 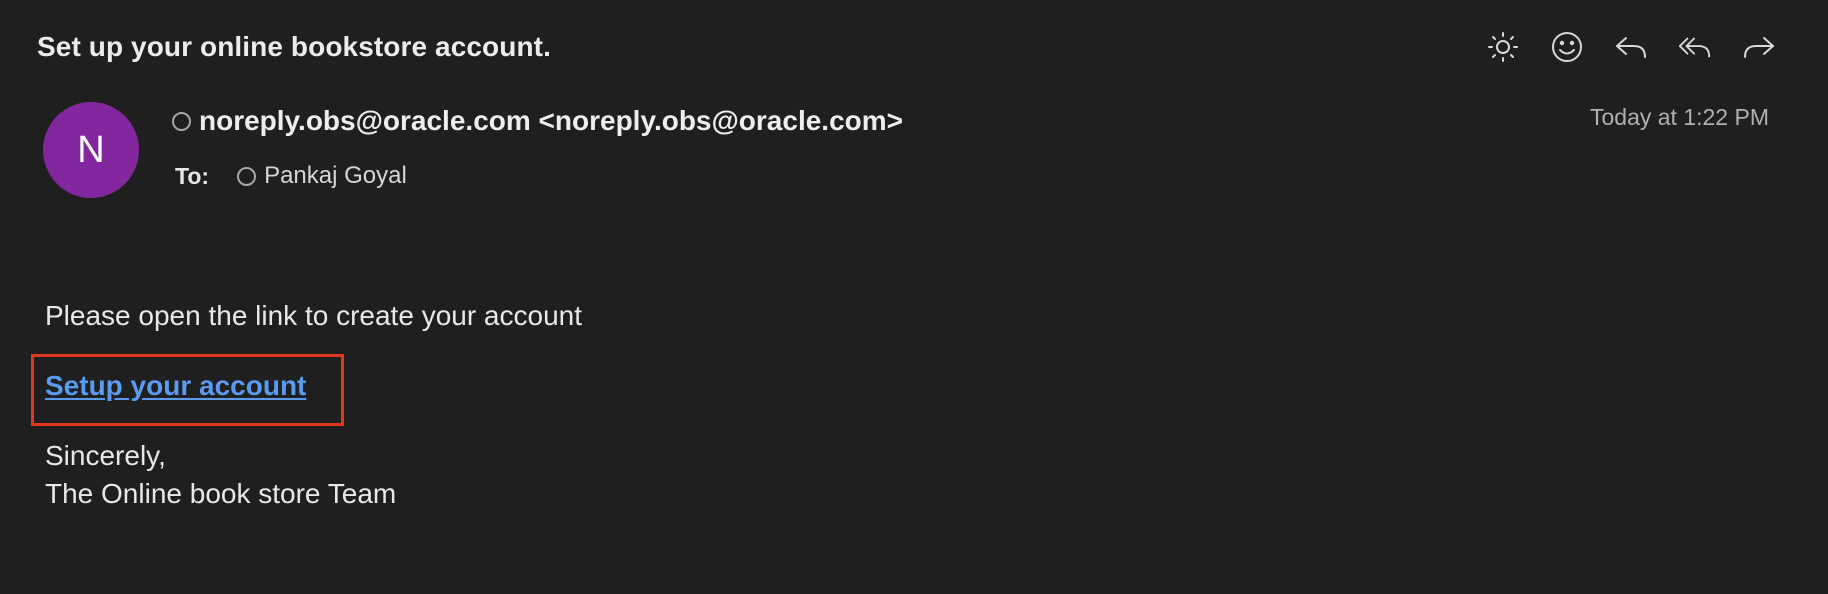 I want to click on reply-icon, so click(x=1631, y=47).